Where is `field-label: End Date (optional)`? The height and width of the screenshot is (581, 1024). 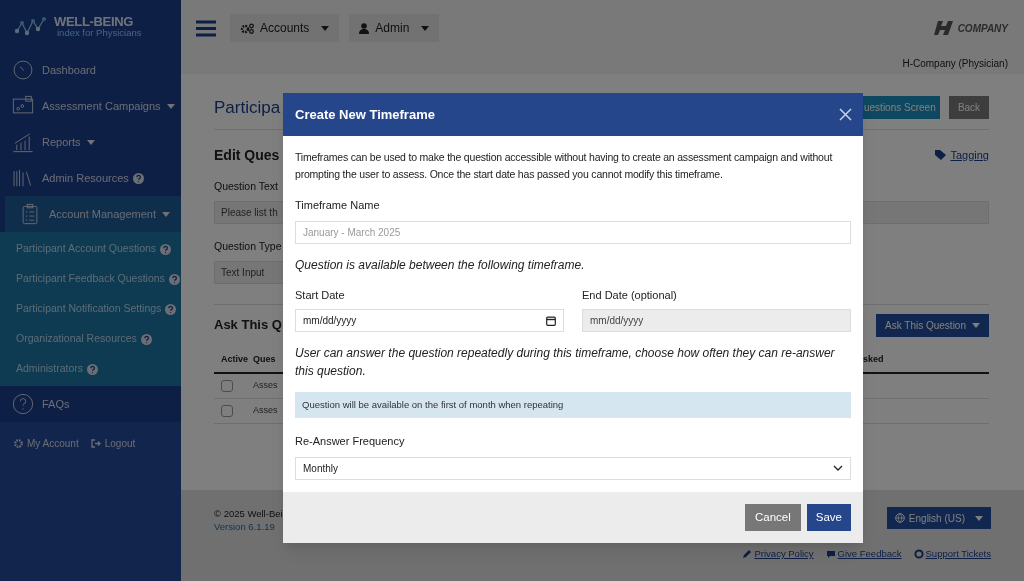 field-label: End Date (optional) is located at coordinates (629, 295).